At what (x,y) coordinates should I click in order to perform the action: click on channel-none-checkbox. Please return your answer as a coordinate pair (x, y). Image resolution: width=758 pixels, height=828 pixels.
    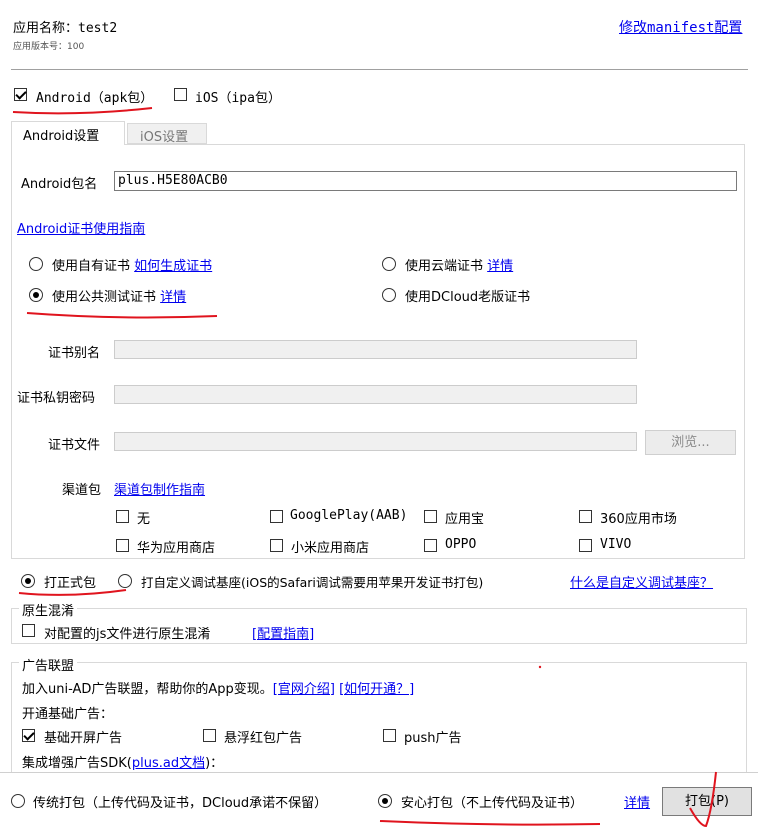
    Looking at the image, I should click on (122, 516).